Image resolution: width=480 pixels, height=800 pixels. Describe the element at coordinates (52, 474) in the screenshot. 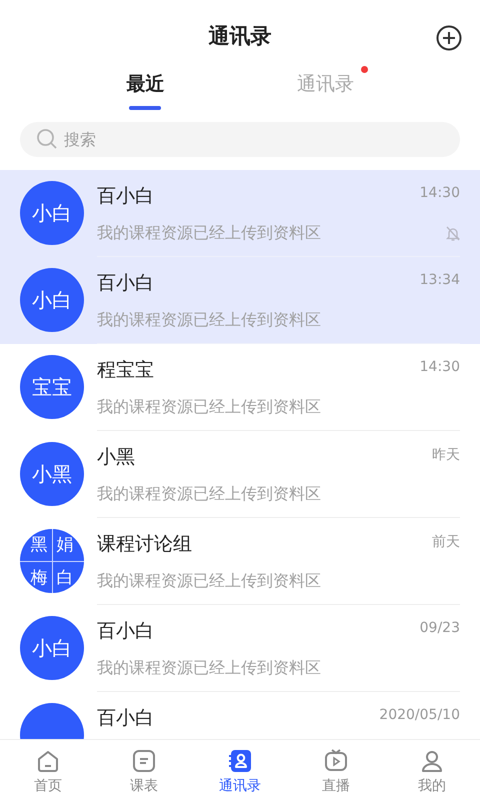

I see `avatar: 小黑` at that location.